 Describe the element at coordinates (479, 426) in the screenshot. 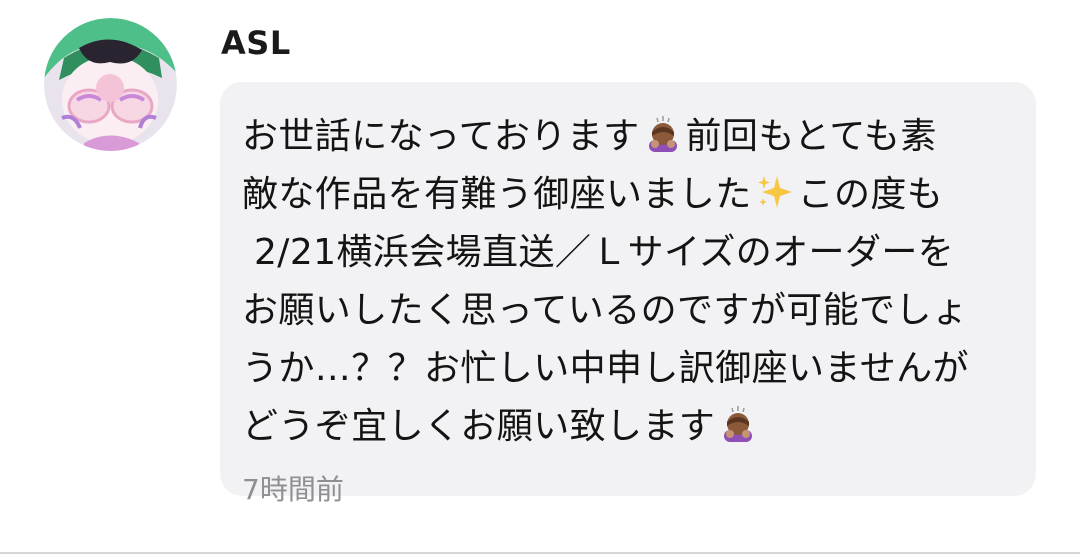

I see `message-segment: どうぞ宜しくお願い致します` at that location.